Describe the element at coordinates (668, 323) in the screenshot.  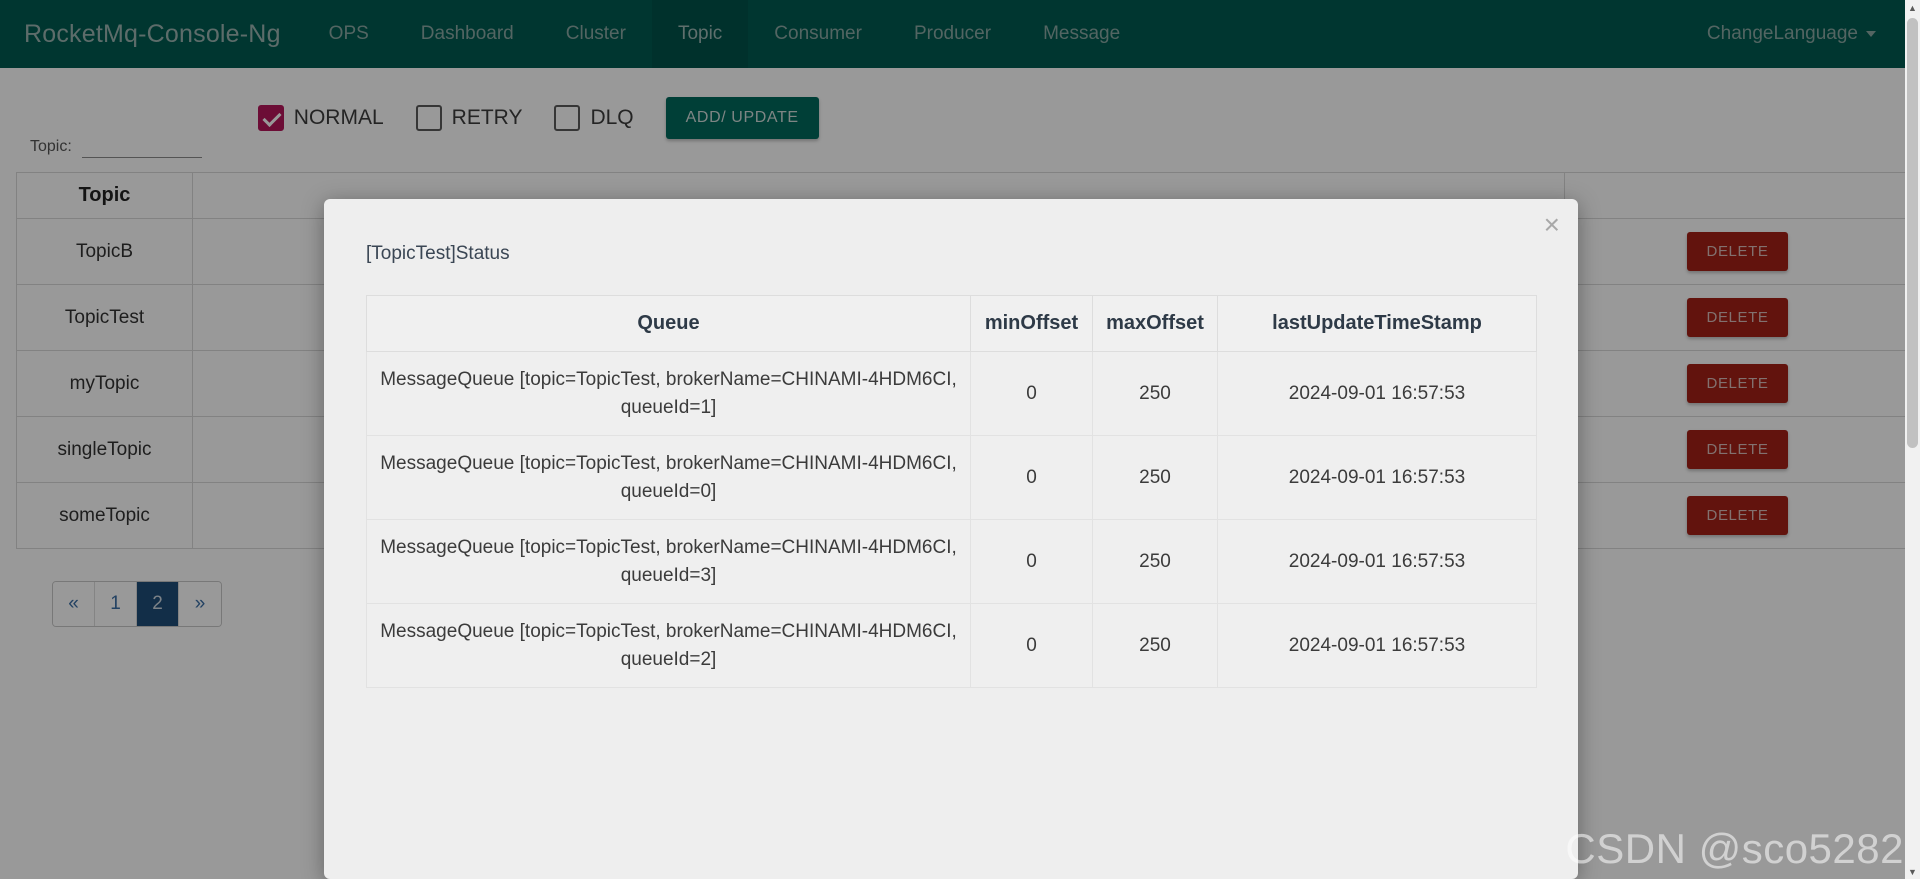
I see `queue-header-queue: Queue` at that location.